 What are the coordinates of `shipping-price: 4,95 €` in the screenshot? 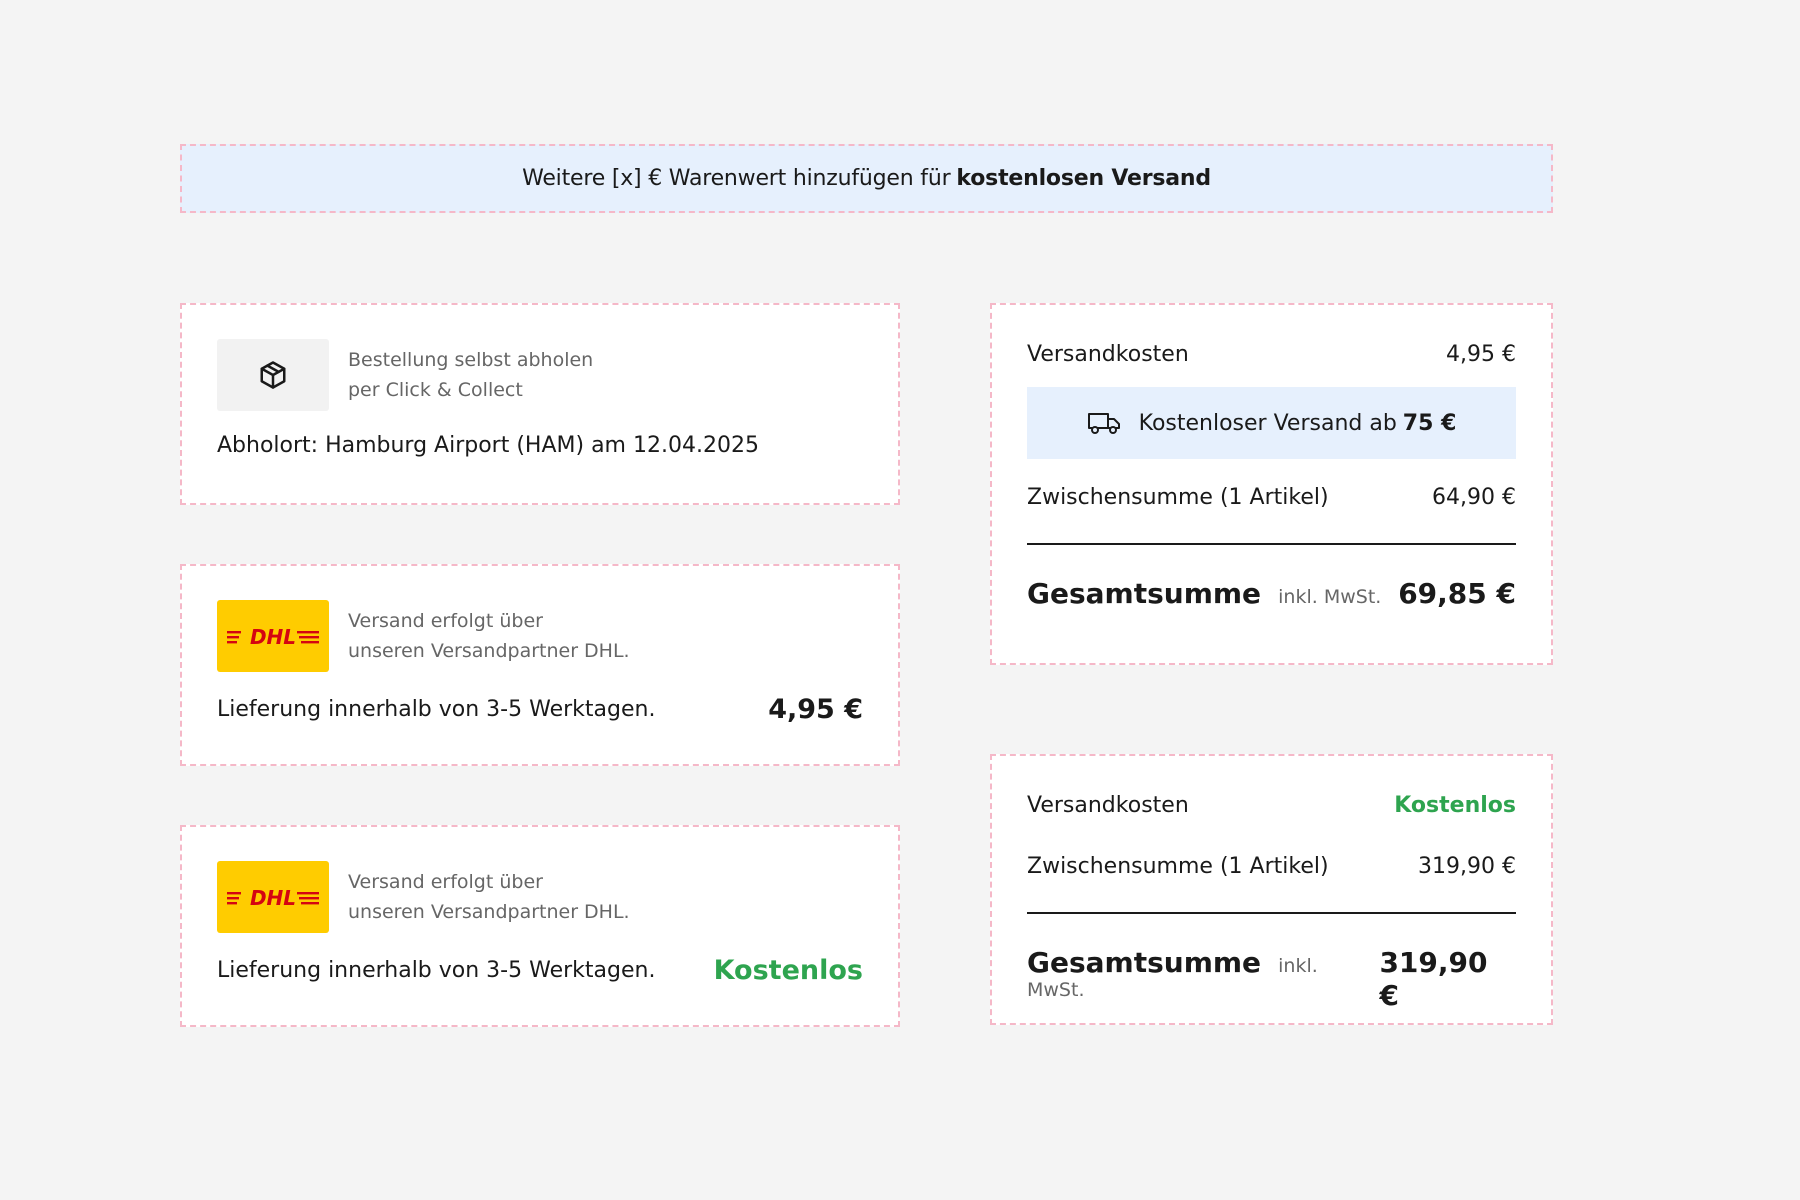 It's located at (815, 709).